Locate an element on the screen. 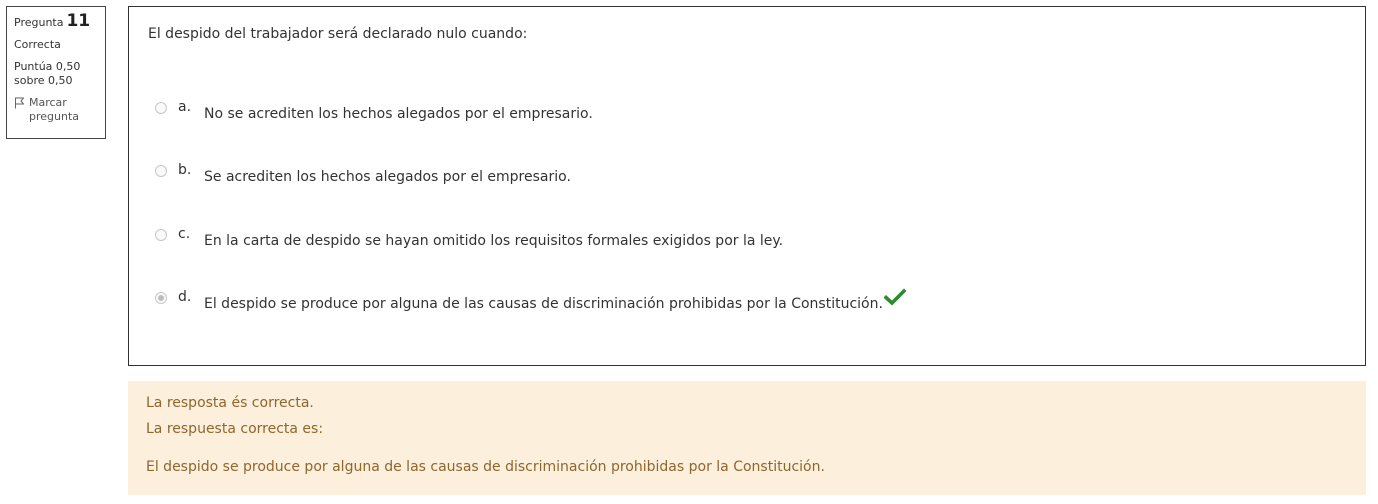  grade-line-2: sobre 0,50 is located at coordinates (43, 80).